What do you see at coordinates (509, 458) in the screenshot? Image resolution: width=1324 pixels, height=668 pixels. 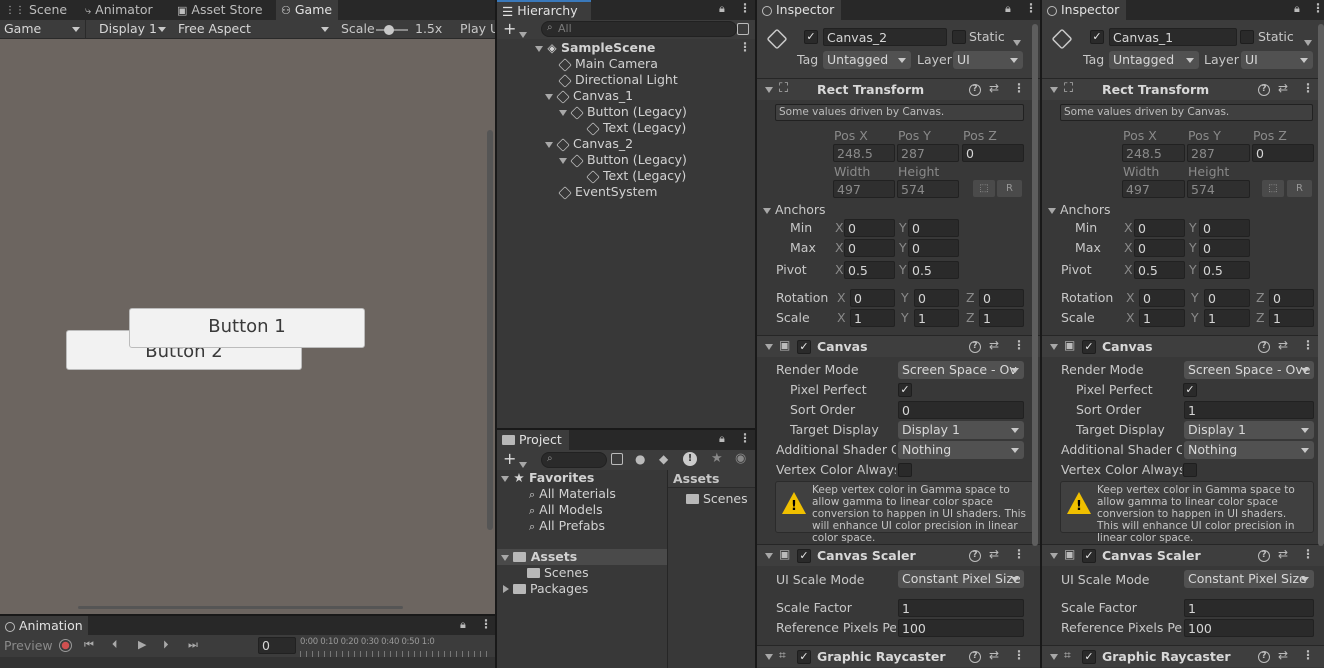 I see `add-icon: +` at bounding box center [509, 458].